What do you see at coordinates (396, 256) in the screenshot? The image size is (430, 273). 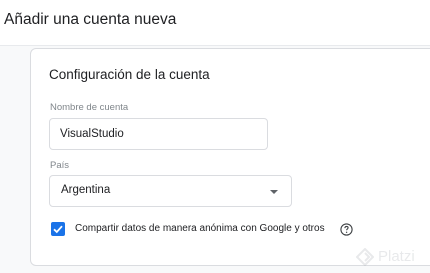 I see `watermark-text: Platzi` at bounding box center [396, 256].